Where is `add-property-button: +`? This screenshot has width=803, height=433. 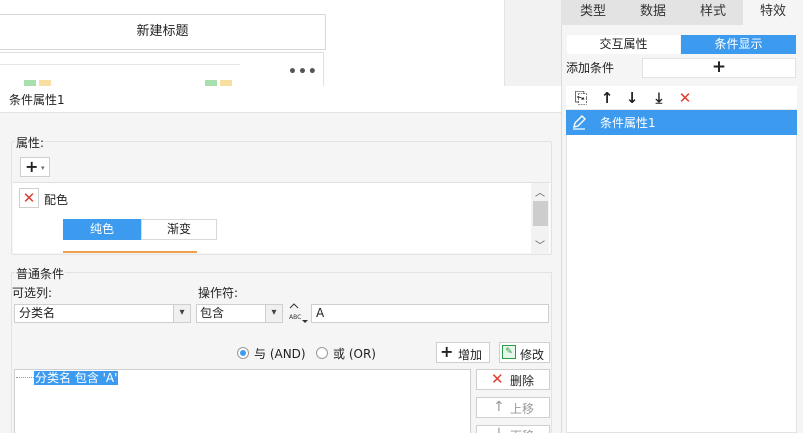
add-property-button: + is located at coordinates (35, 167).